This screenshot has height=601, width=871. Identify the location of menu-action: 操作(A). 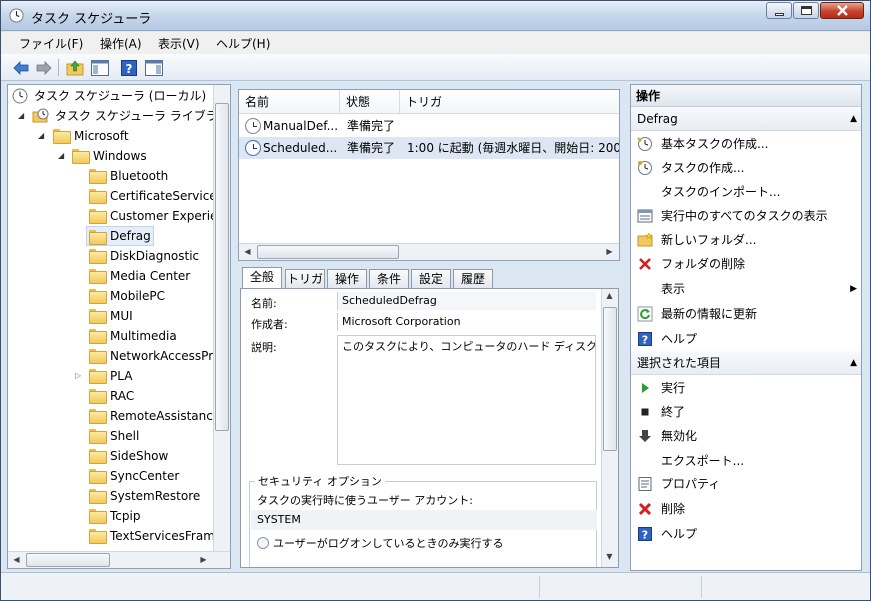
(121, 43).